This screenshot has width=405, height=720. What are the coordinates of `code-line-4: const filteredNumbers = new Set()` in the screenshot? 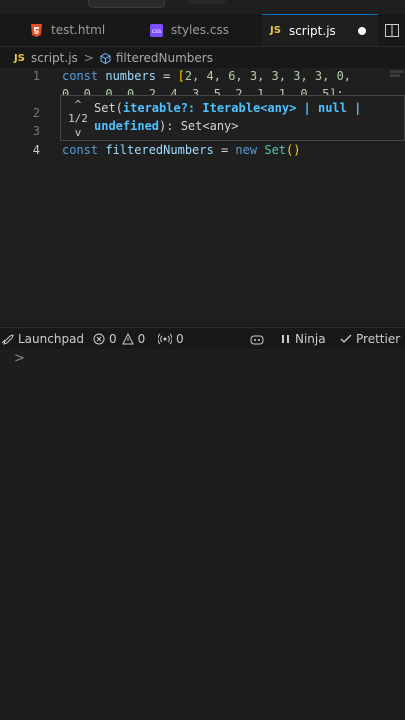 It's located at (181, 150).